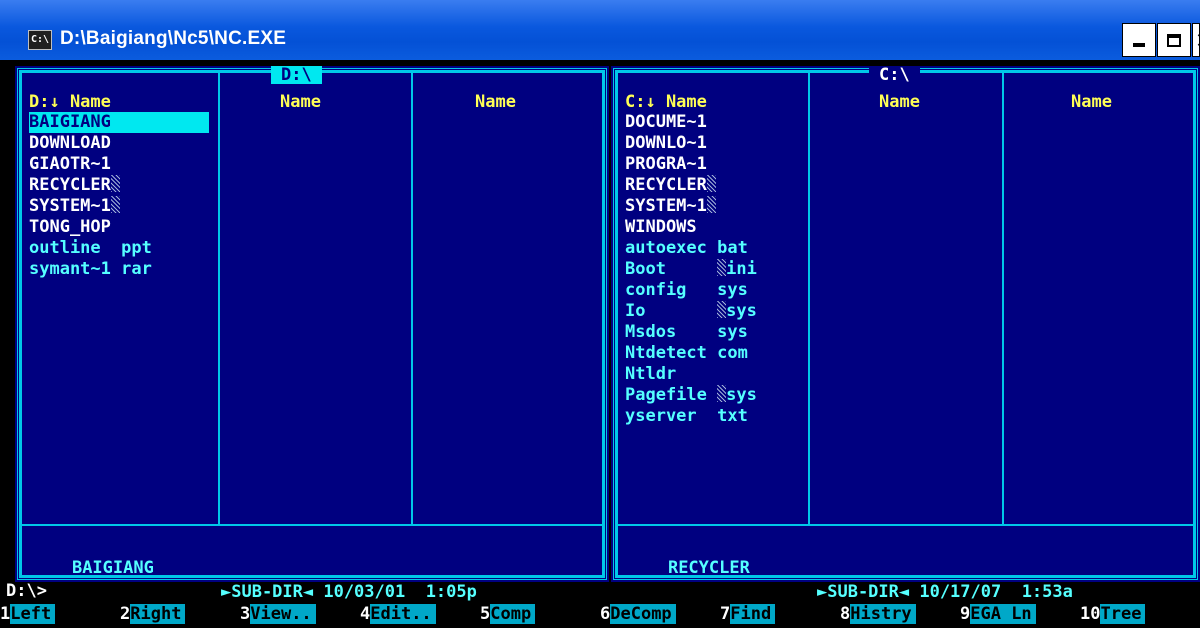 This screenshot has width=1200, height=628. I want to click on window-title: D:\Baigiang\Nc5\NC.EXE, so click(173, 38).